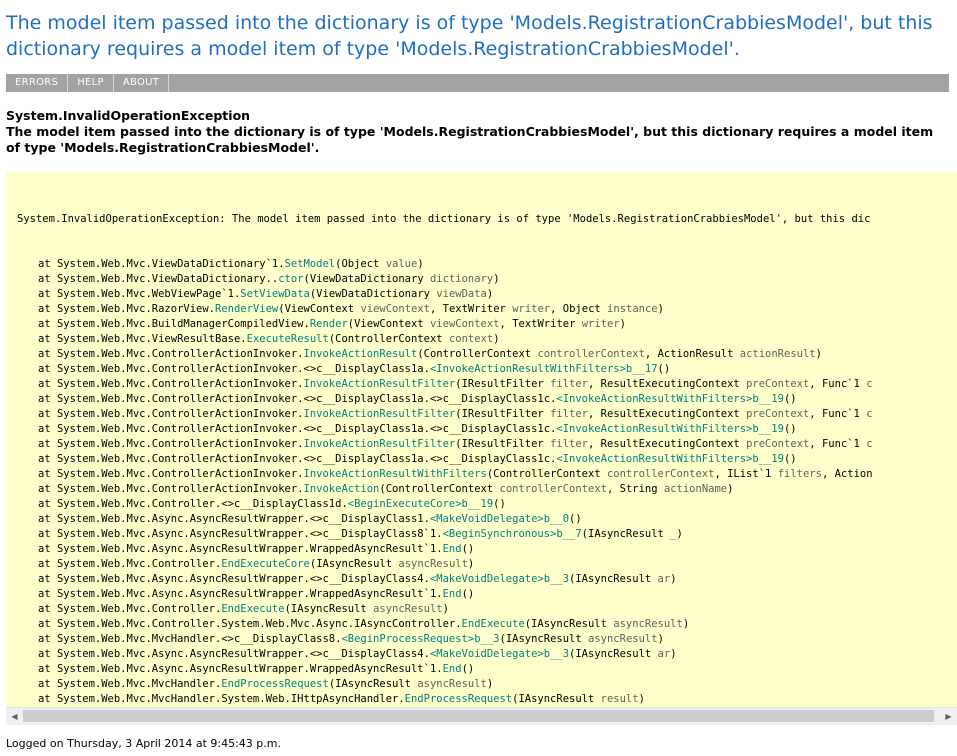 This screenshot has width=957, height=756. What do you see at coordinates (395, 309) in the screenshot?
I see `arg-name: viewContext` at bounding box center [395, 309].